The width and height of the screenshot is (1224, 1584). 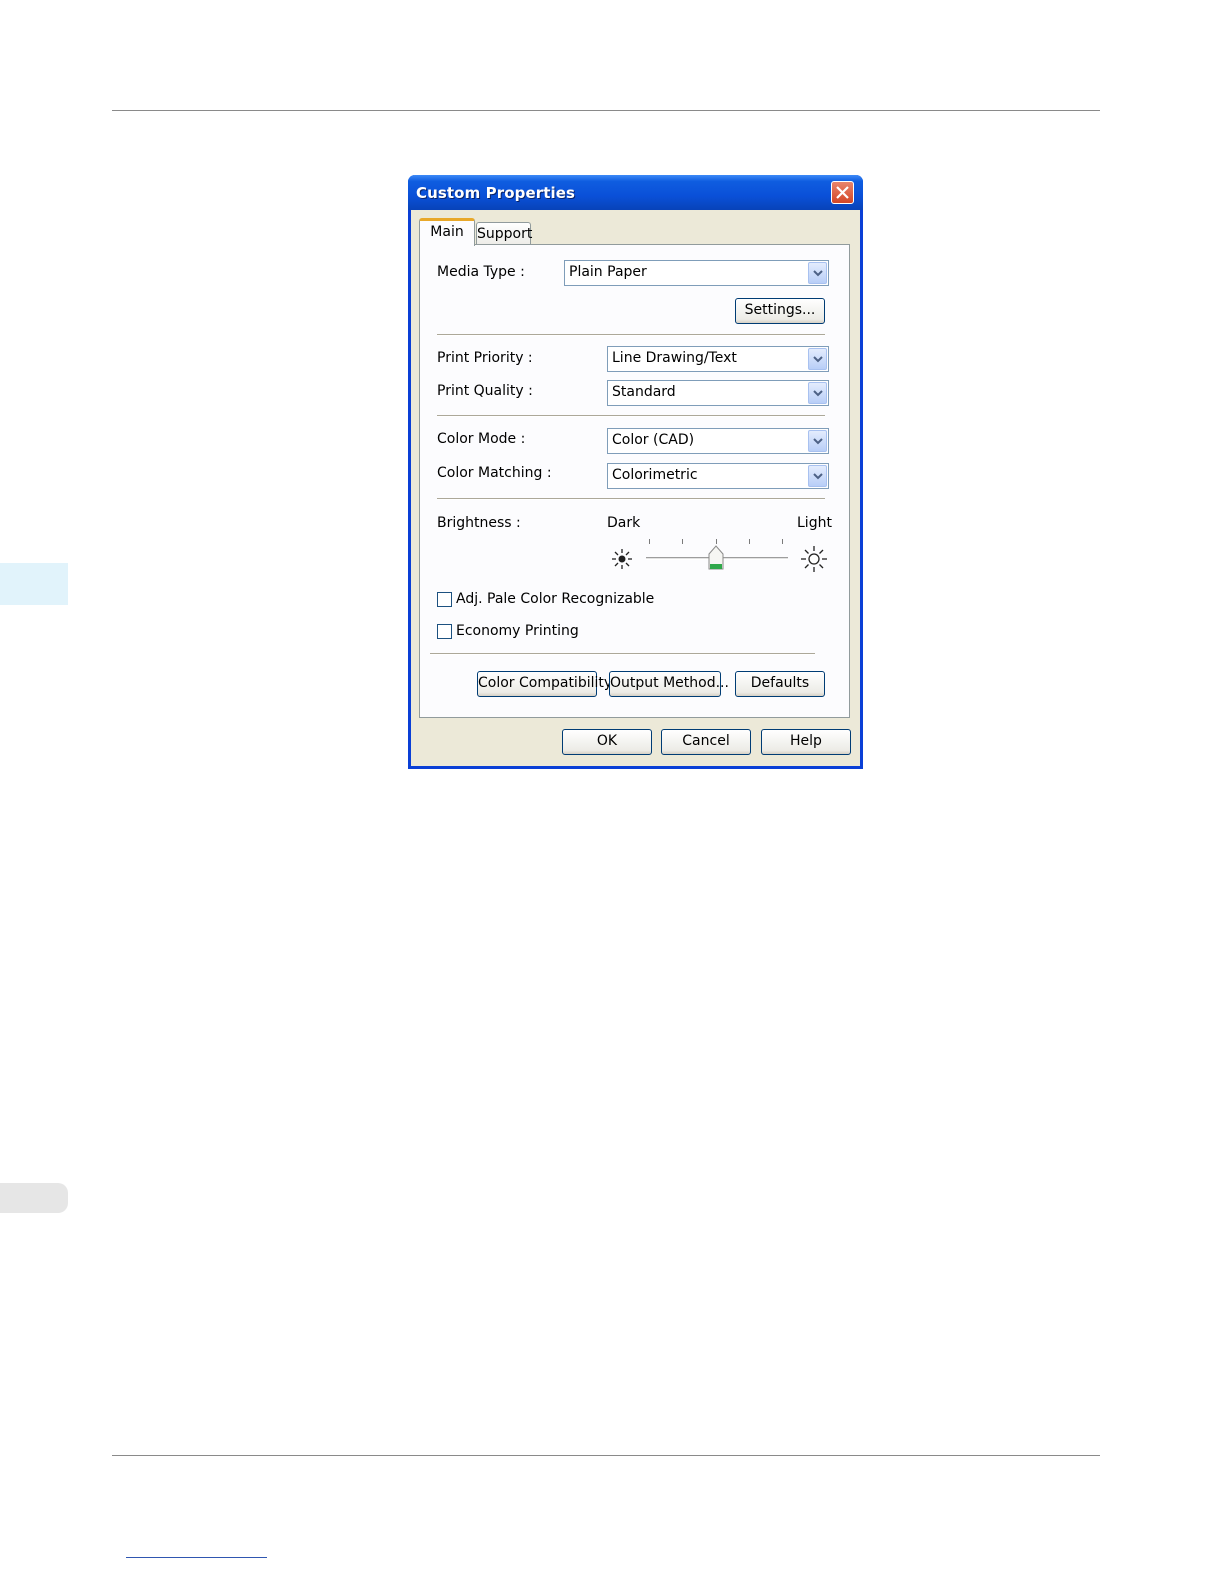 What do you see at coordinates (555, 599) in the screenshot?
I see `pale-color-label: Adj. Pale Color Recognizable` at bounding box center [555, 599].